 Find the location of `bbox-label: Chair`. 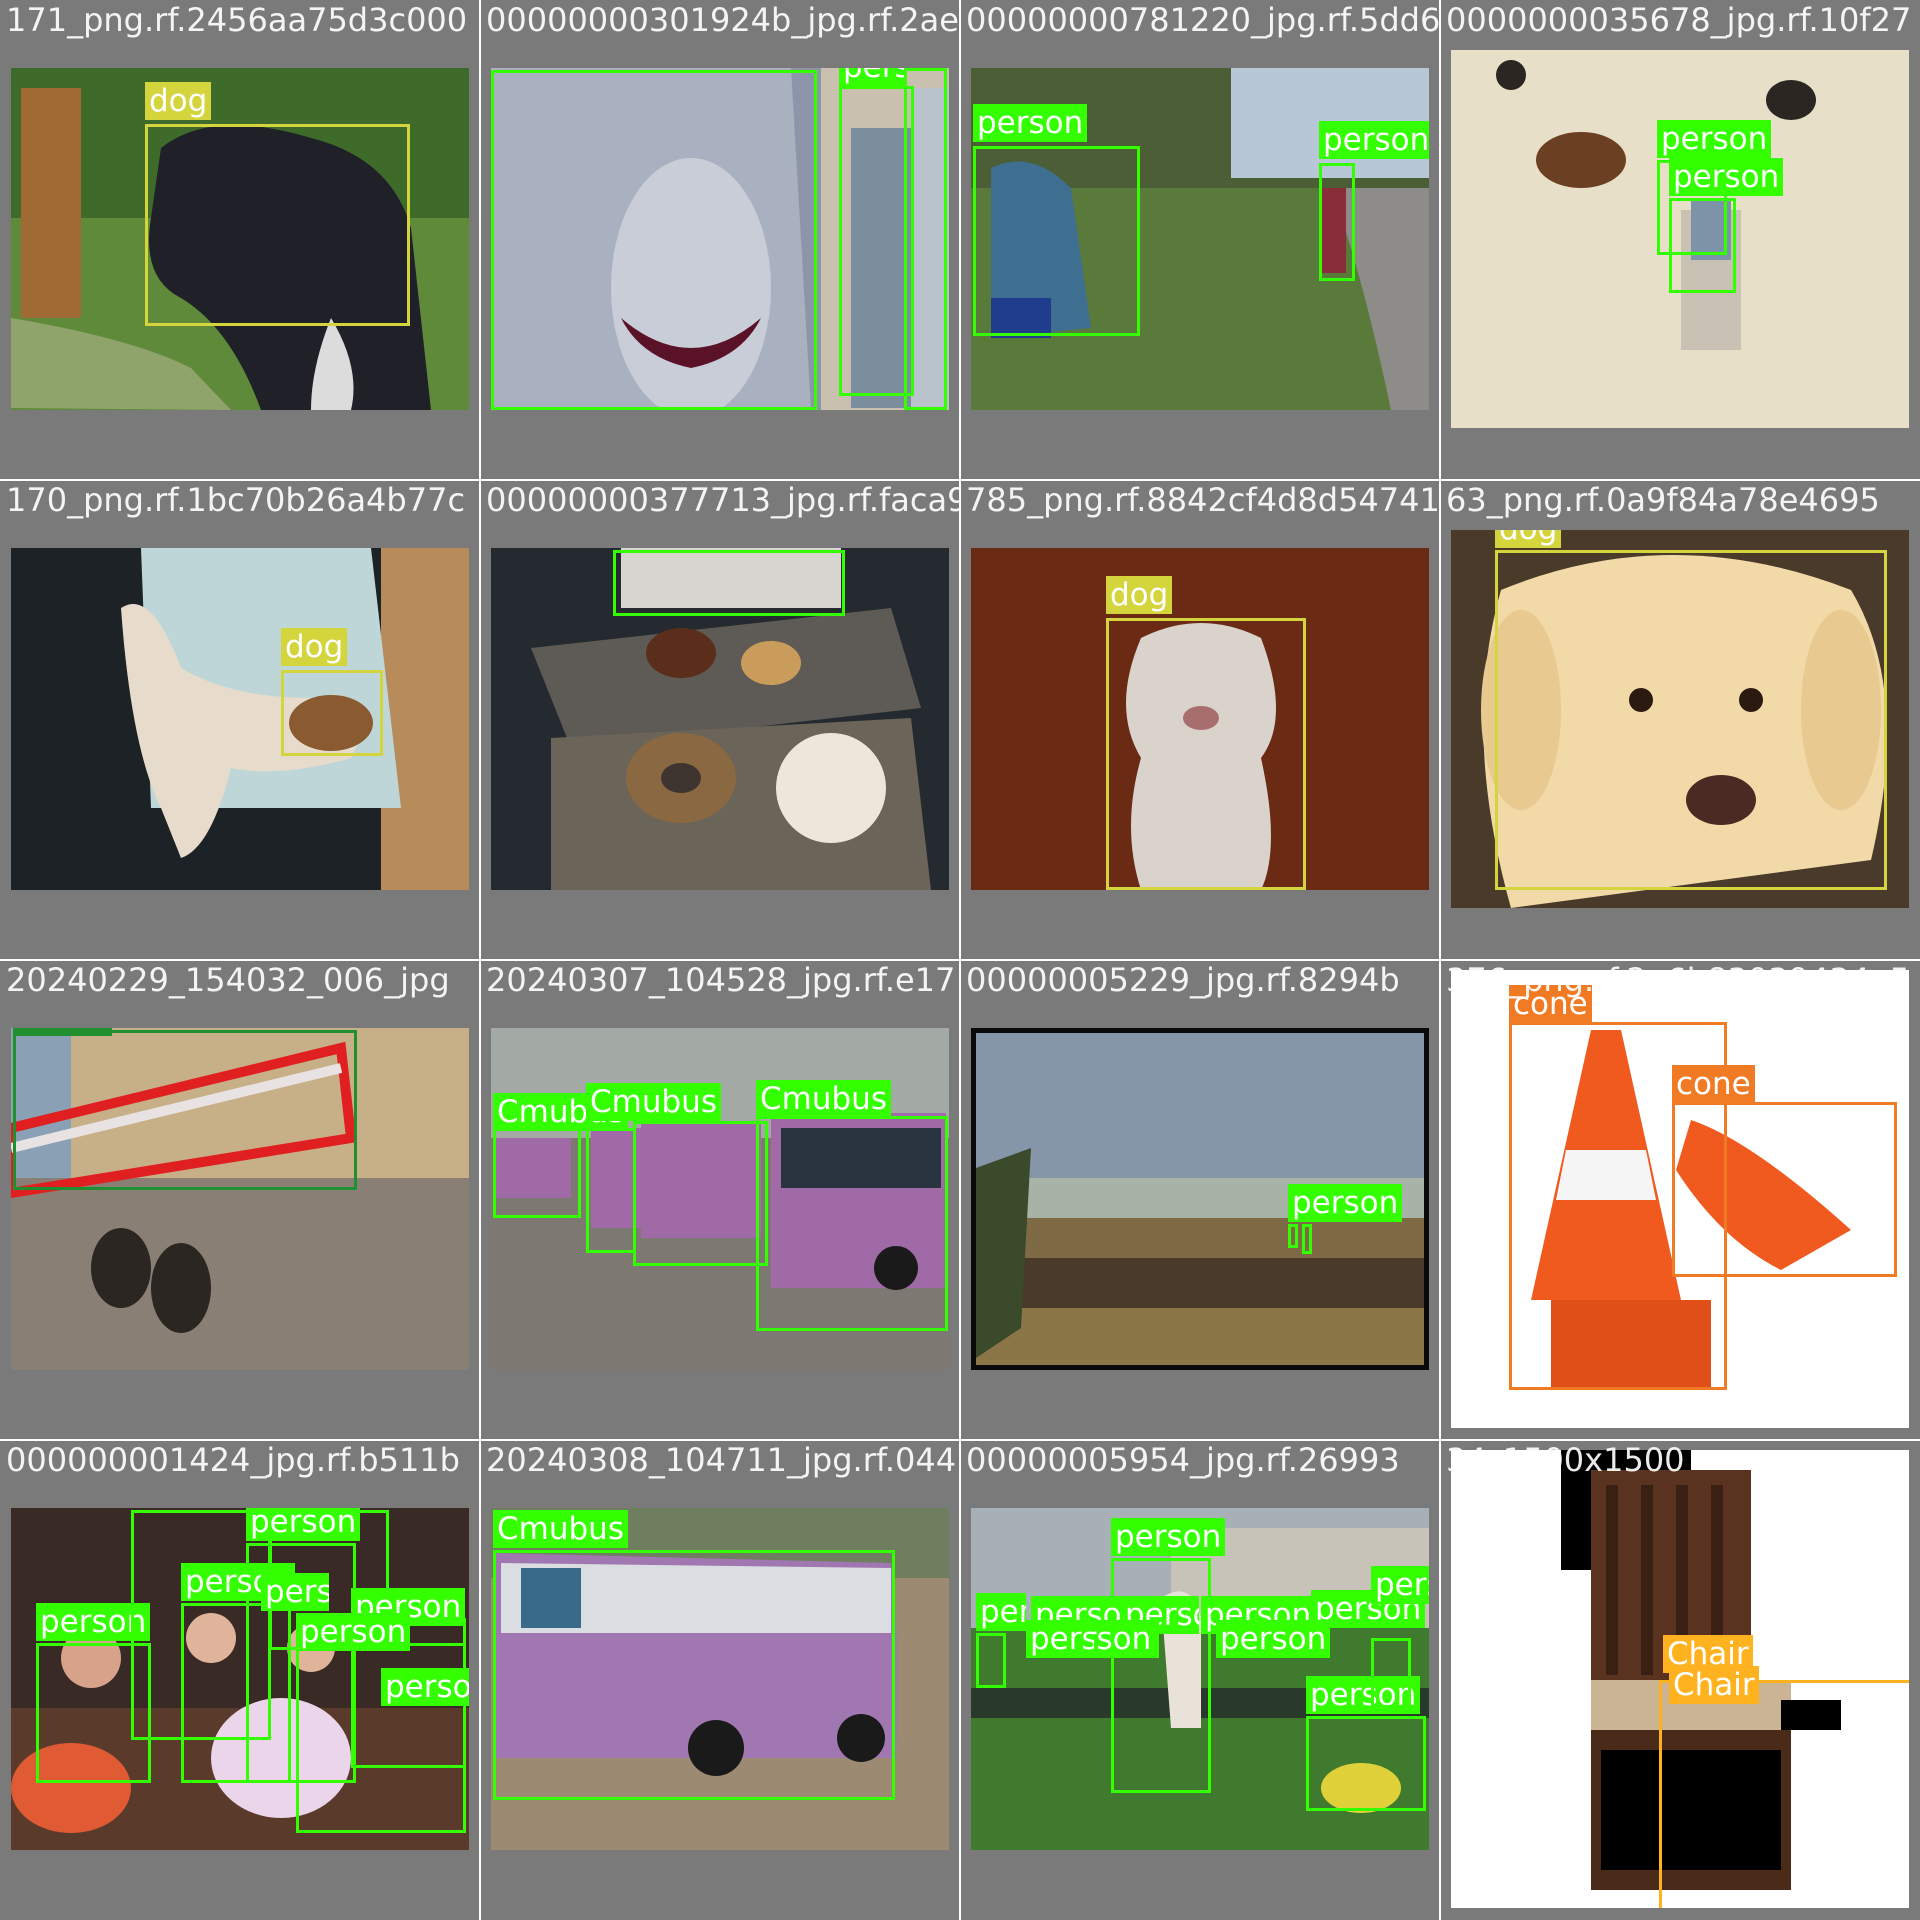

bbox-label: Chair is located at coordinates (1714, 1685).